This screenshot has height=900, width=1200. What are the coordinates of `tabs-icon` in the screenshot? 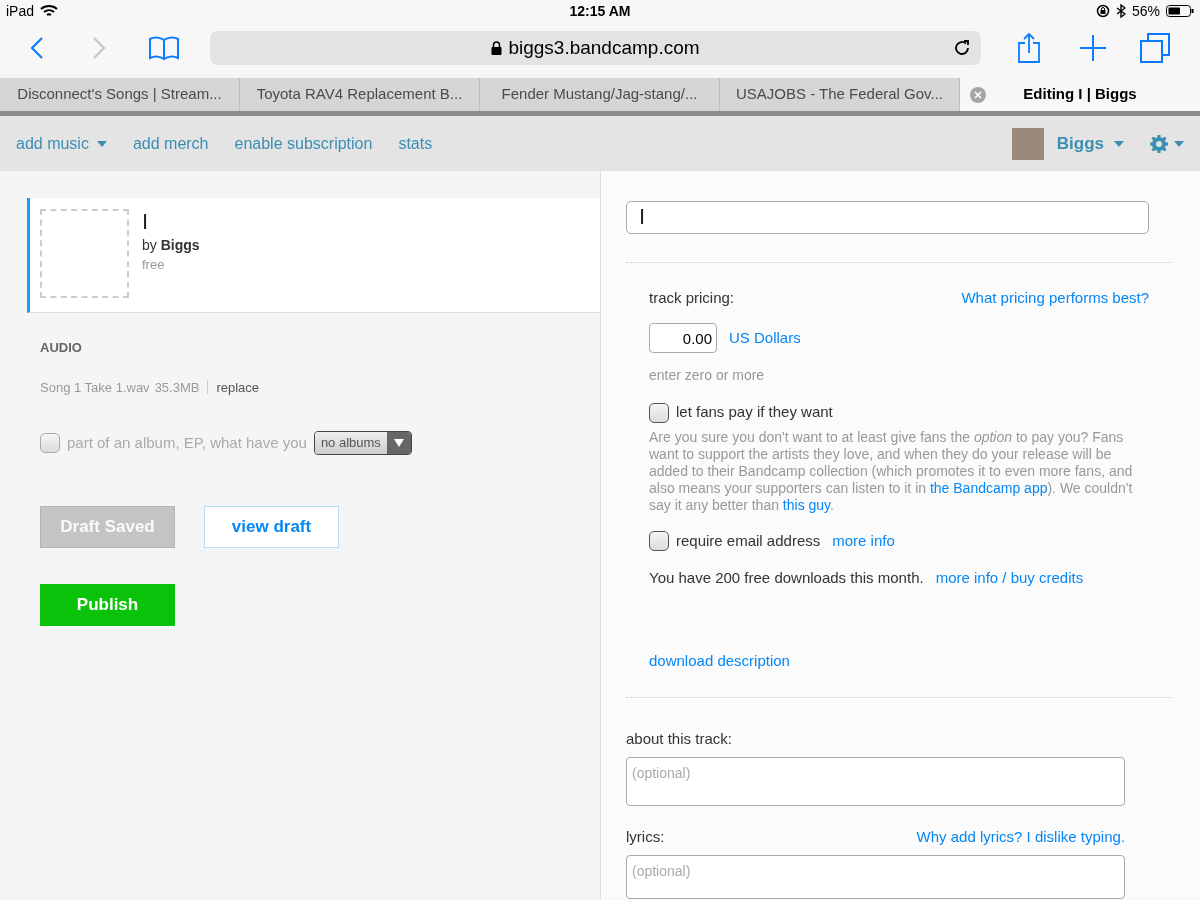 It's located at (1155, 48).